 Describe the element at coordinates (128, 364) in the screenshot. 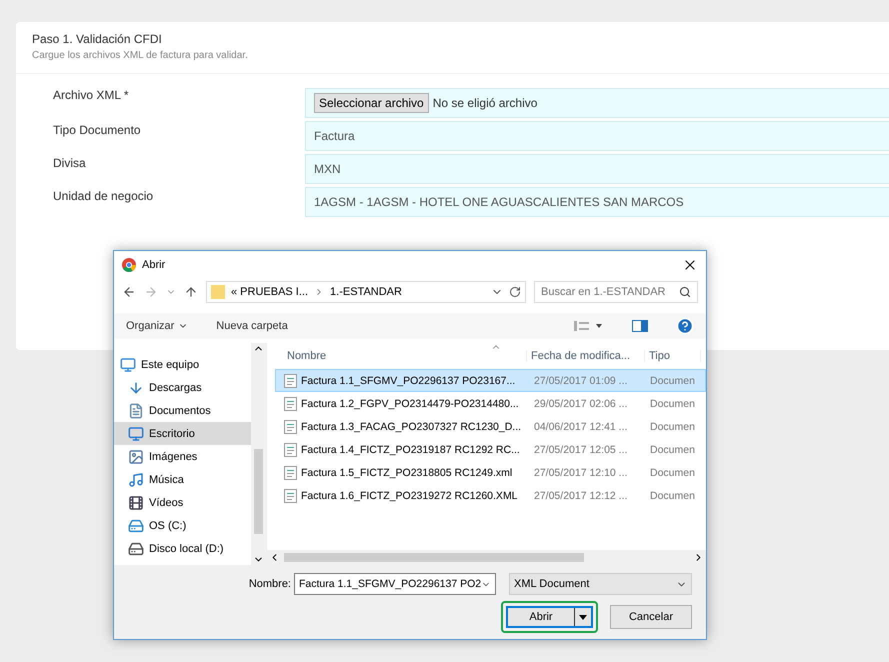

I see `computer-icon` at that location.